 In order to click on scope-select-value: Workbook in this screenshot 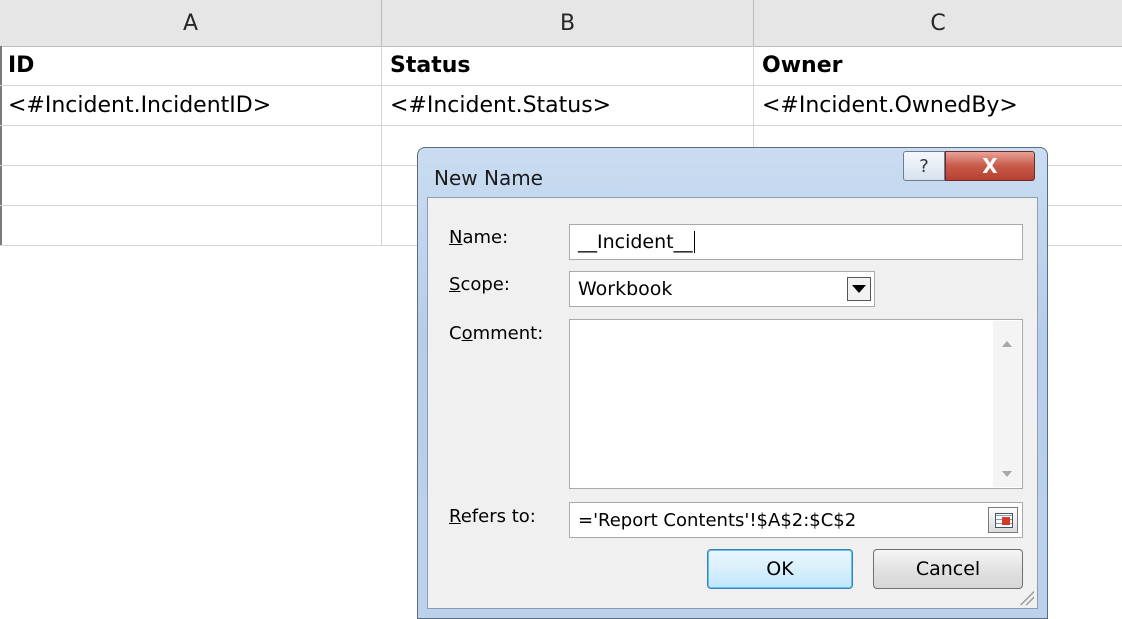, I will do `click(625, 289)`.